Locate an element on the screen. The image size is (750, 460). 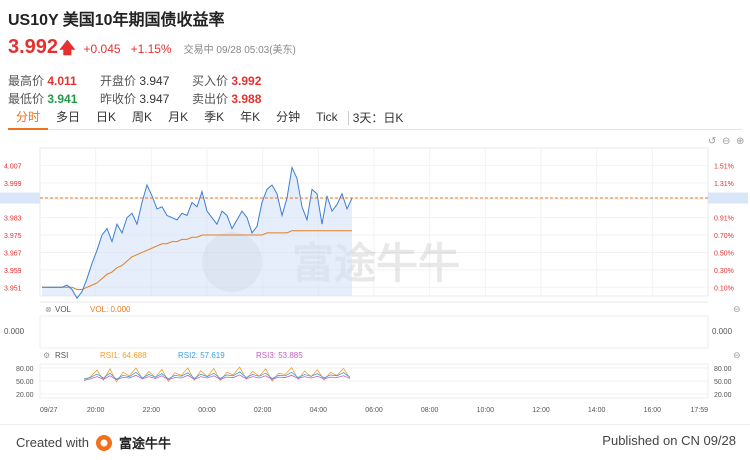
x-tick-label: 06:00 is located at coordinates (374, 410).